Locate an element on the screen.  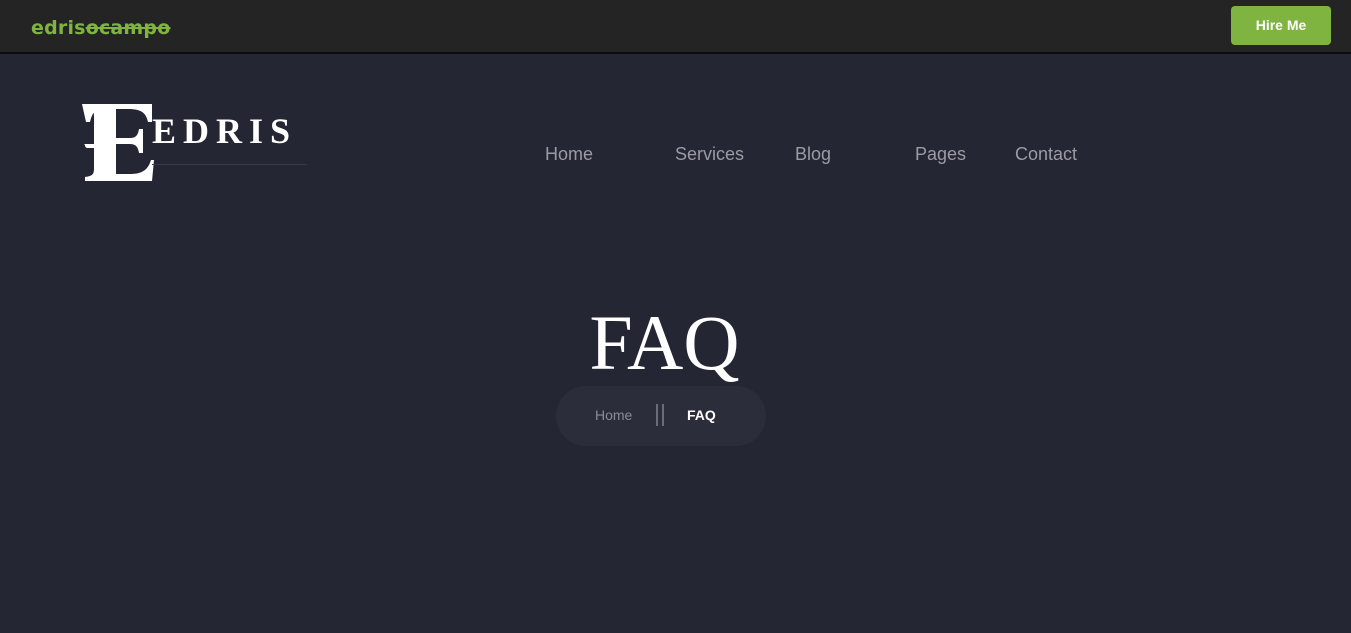
brand-prefix: edris is located at coordinates (58, 28).